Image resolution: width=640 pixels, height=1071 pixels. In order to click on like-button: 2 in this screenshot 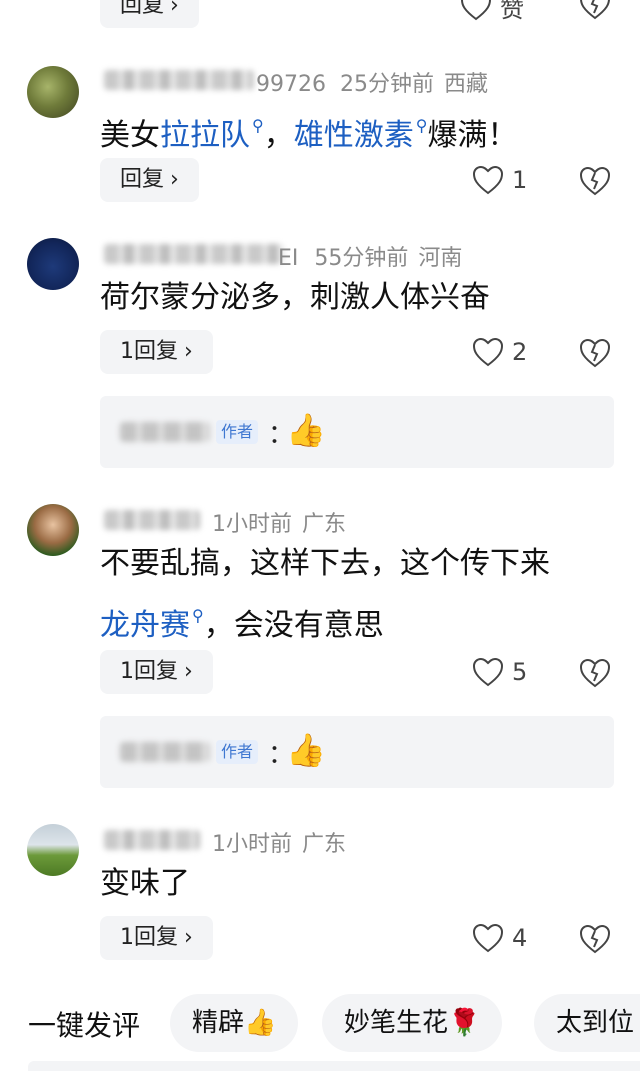, I will do `click(499, 352)`.